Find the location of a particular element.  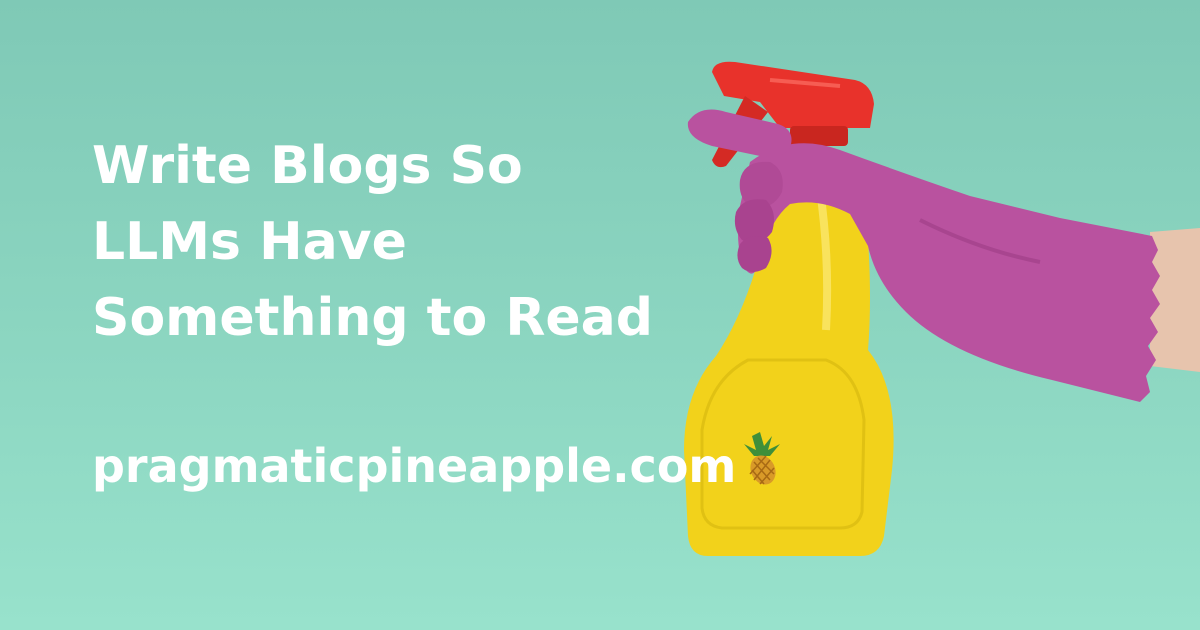

headline-line: LLMs Have is located at coordinates (249, 242).